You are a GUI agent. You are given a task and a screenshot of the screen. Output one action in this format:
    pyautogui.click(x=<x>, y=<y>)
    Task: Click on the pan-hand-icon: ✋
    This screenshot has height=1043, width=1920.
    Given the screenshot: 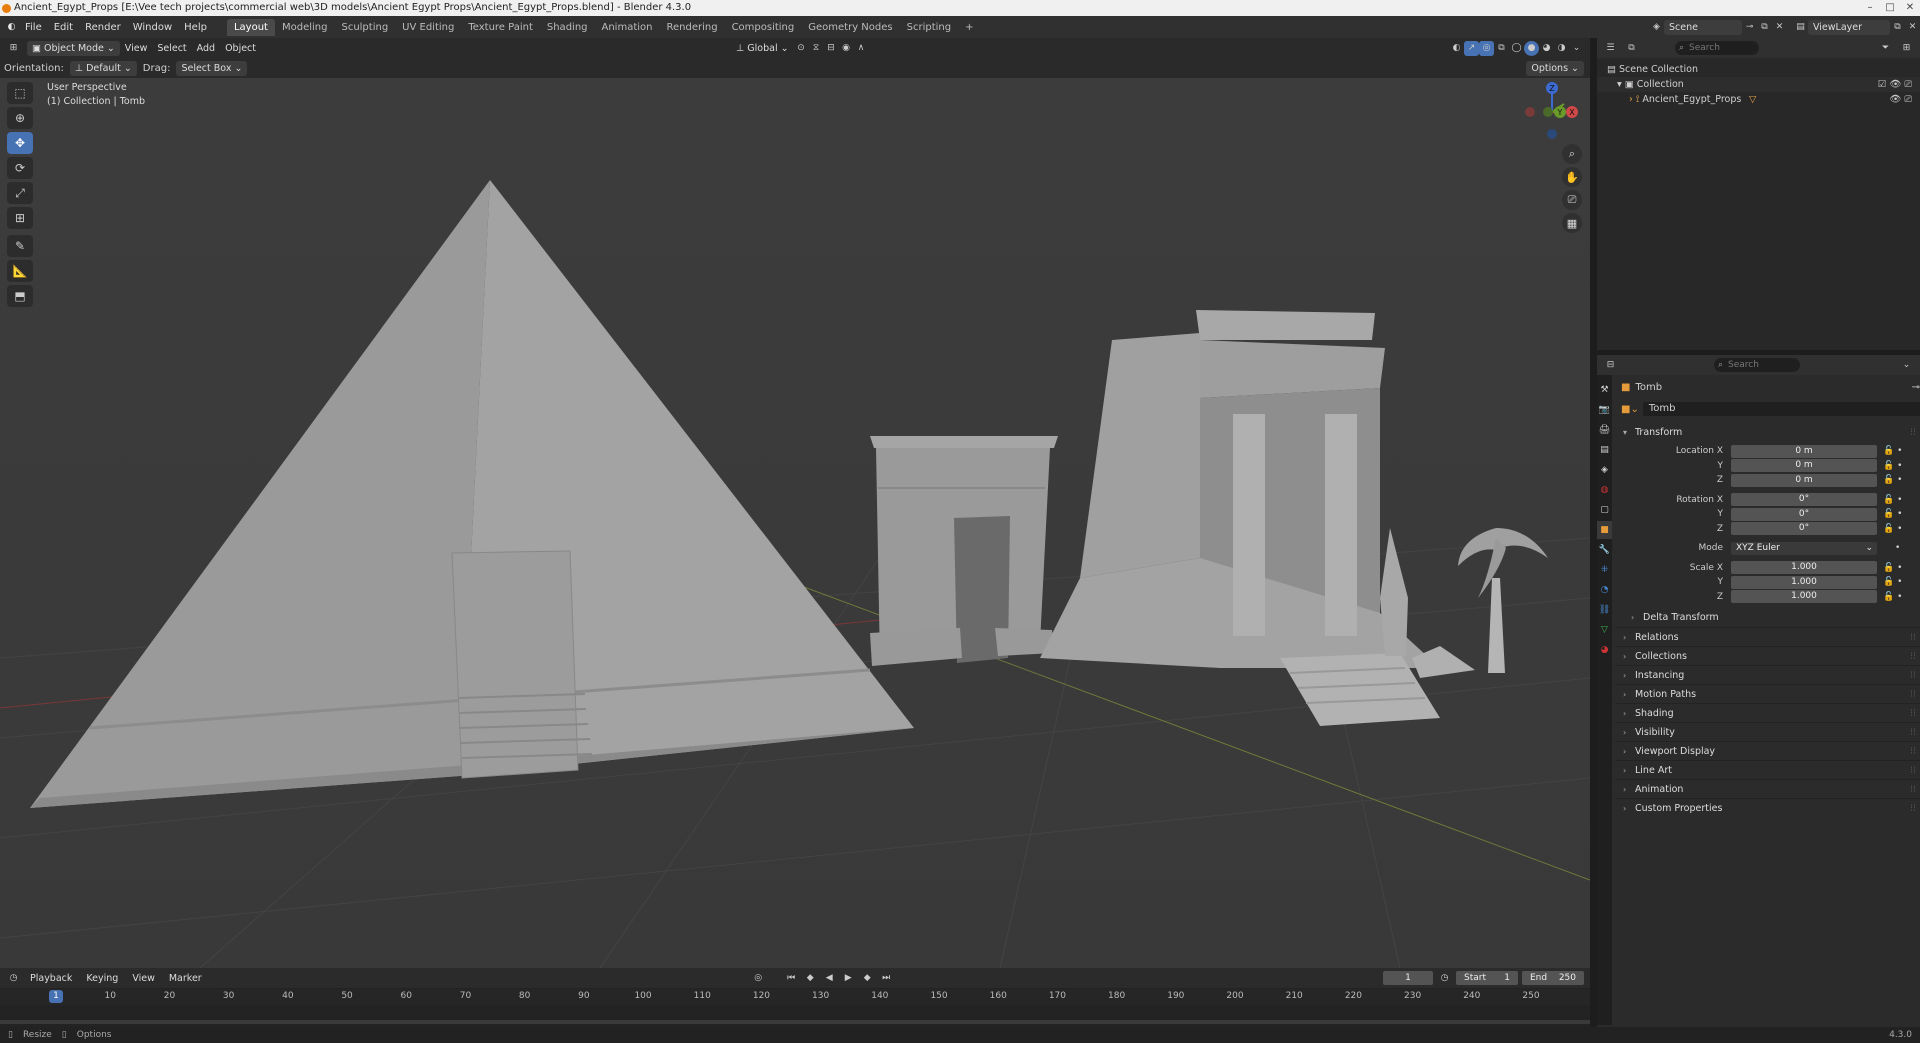 What is the action you would take?
    pyautogui.click(x=1572, y=177)
    